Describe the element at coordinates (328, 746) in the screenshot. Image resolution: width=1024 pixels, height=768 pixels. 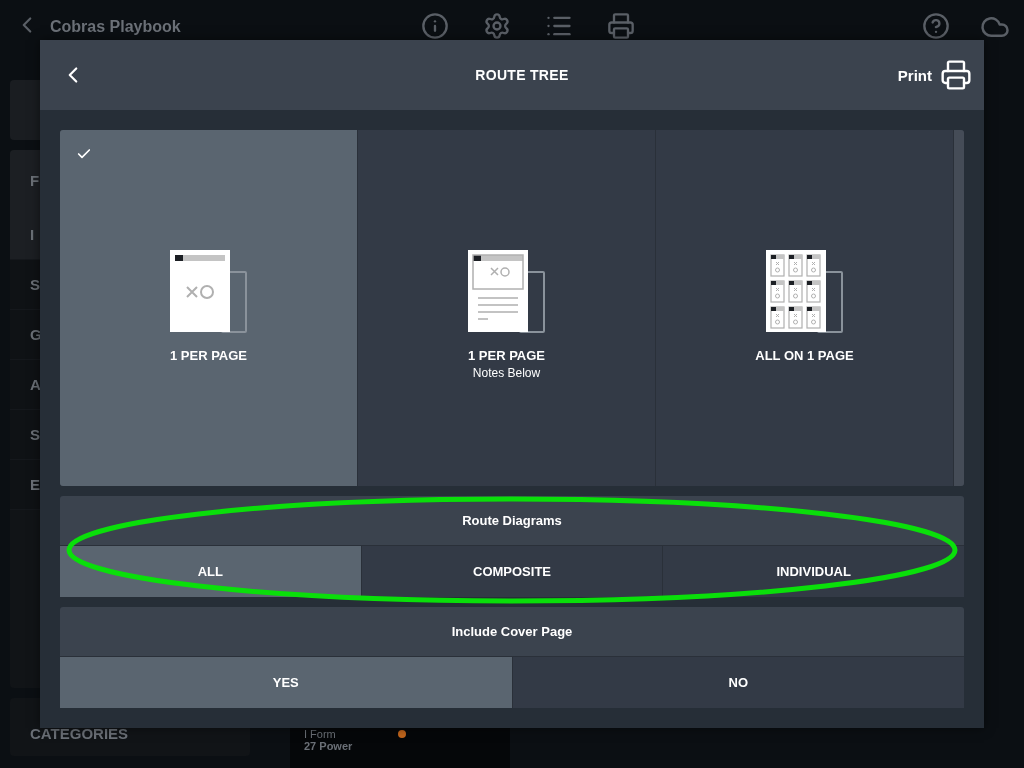
I see `play-title: 27 Power` at that location.